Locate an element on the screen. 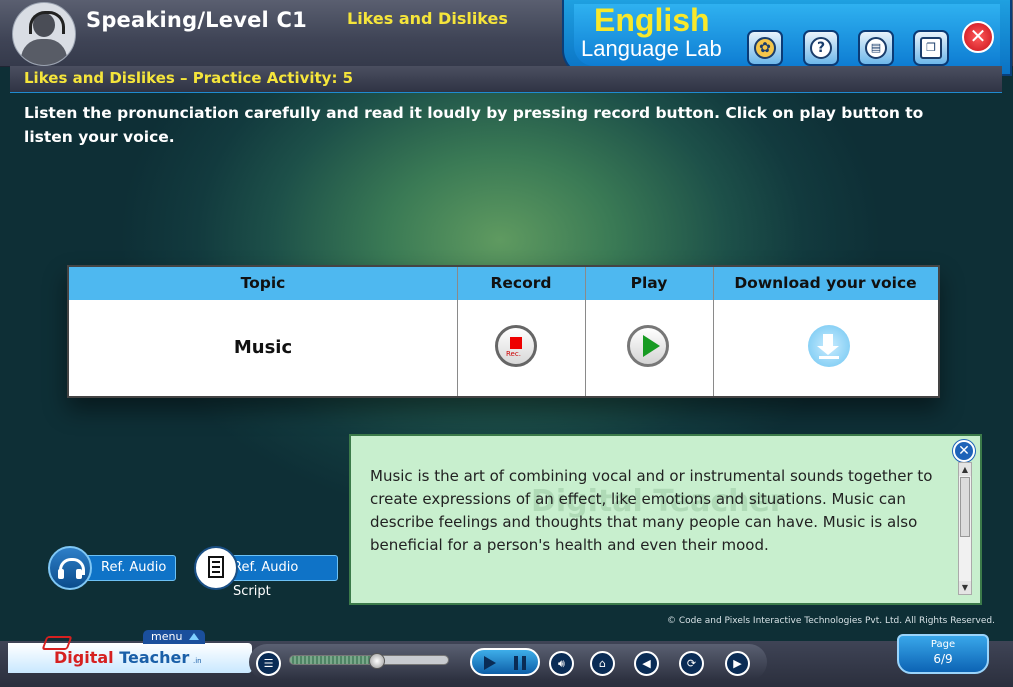  book-button: ▤ is located at coordinates (876, 48).